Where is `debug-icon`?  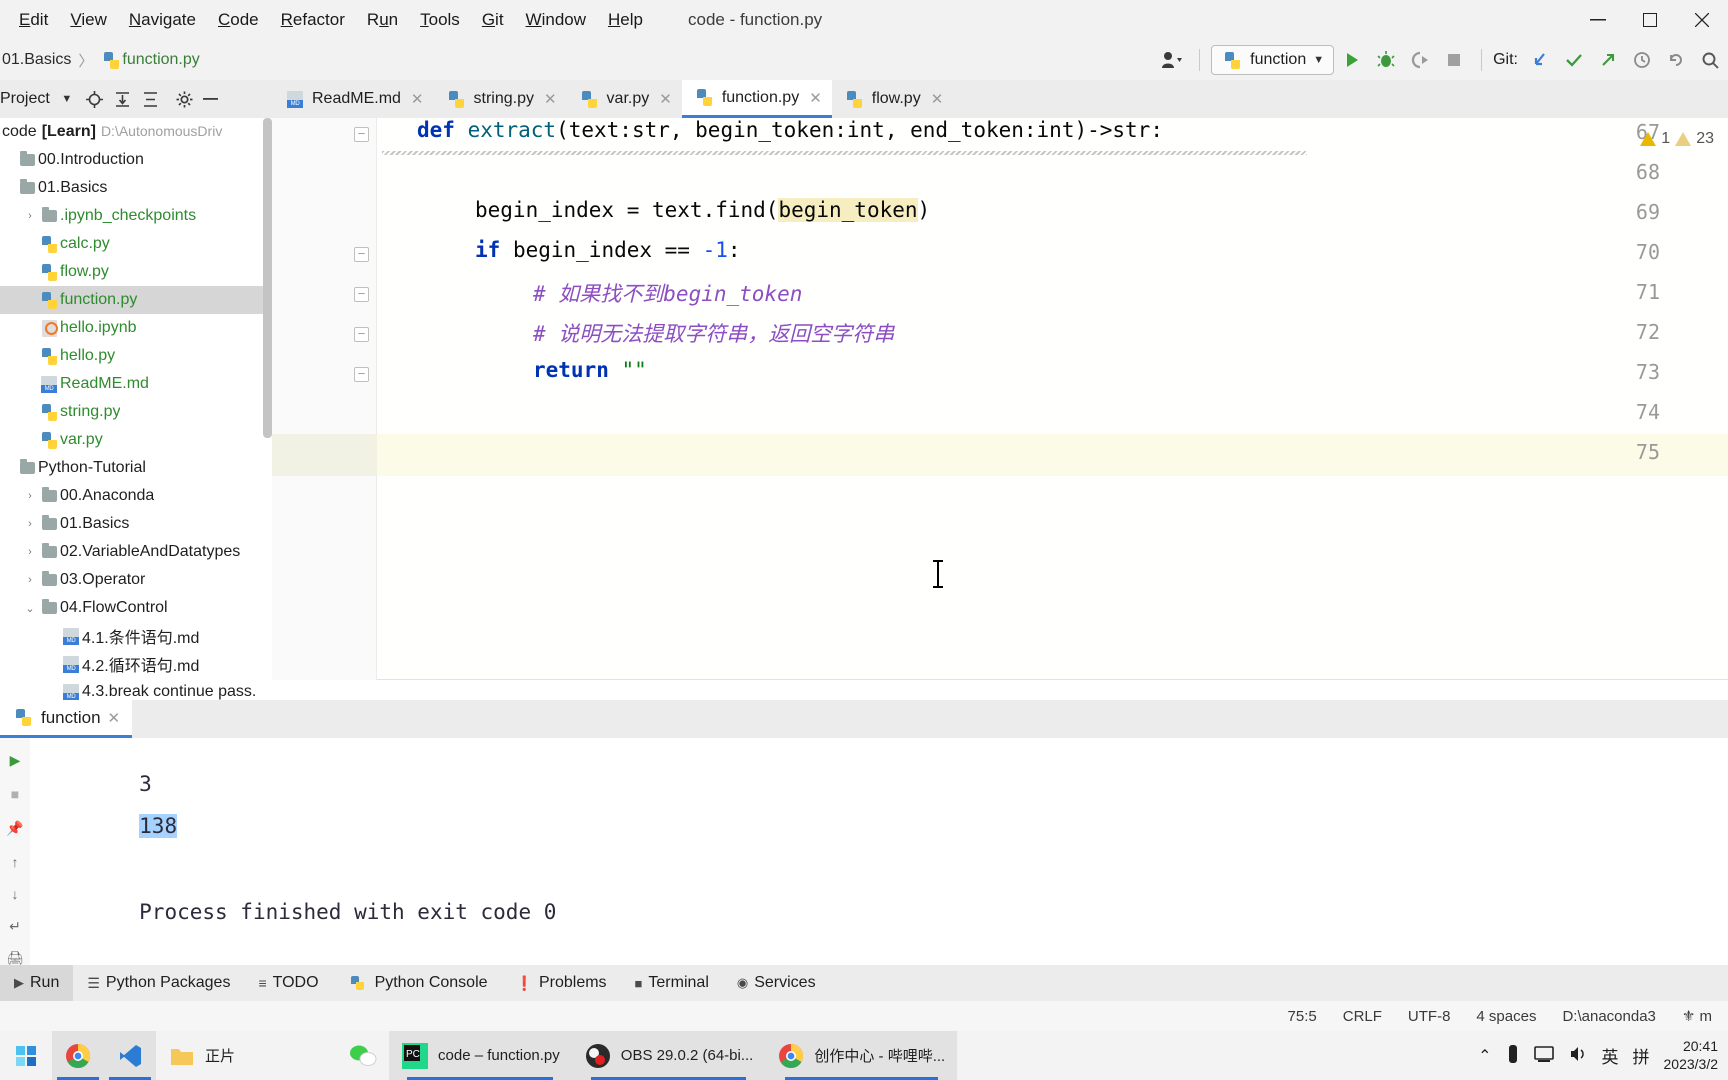
debug-icon is located at coordinates (1386, 60).